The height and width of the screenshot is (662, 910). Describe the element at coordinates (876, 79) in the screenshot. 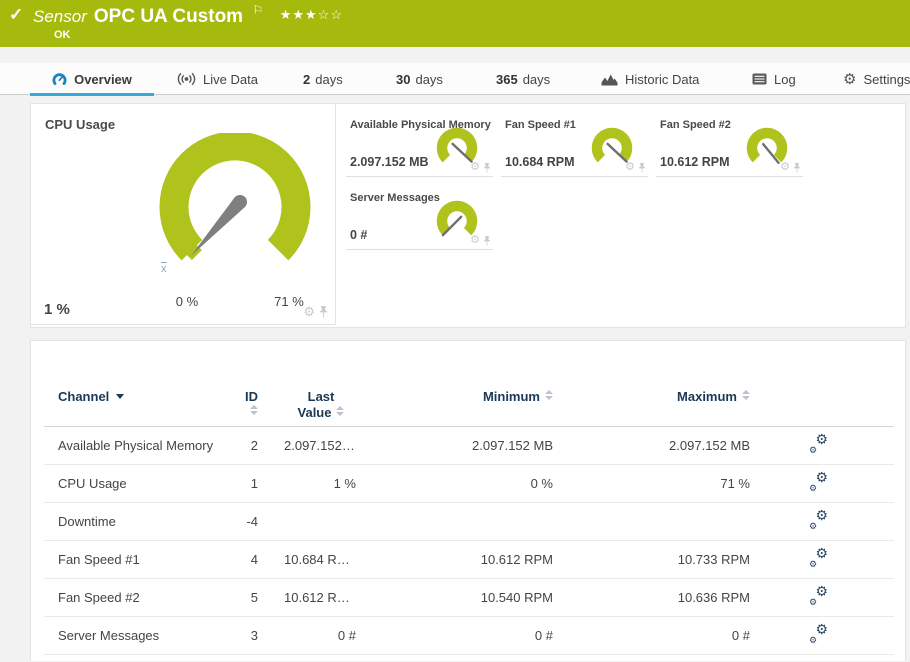

I see `tab-settings: ⚙ Settings` at that location.